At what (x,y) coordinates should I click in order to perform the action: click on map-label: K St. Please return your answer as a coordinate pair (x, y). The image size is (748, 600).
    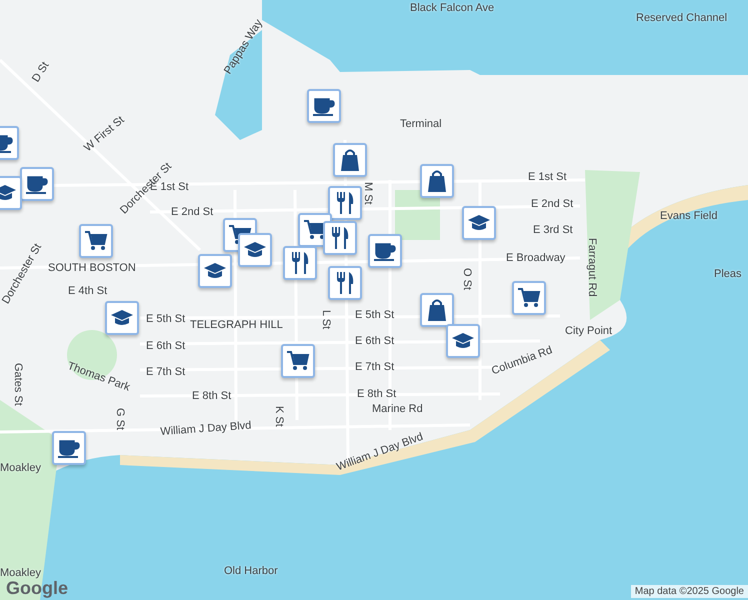
    Looking at the image, I should click on (279, 416).